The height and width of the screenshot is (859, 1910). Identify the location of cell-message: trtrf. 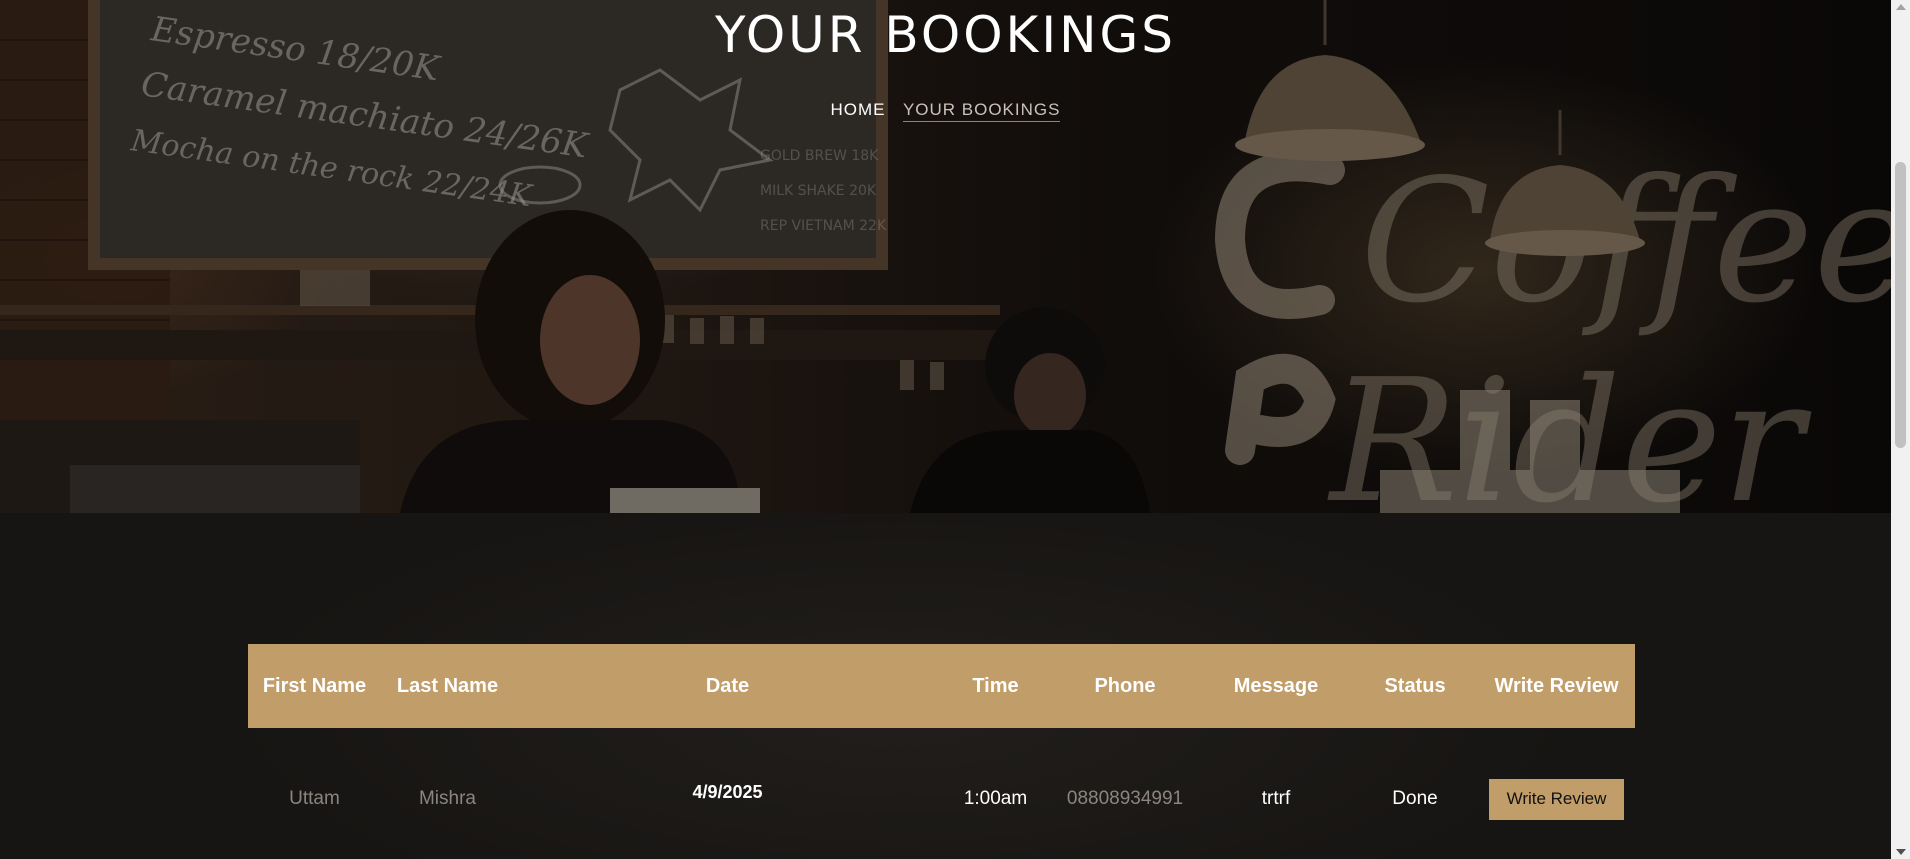
(1276, 798).